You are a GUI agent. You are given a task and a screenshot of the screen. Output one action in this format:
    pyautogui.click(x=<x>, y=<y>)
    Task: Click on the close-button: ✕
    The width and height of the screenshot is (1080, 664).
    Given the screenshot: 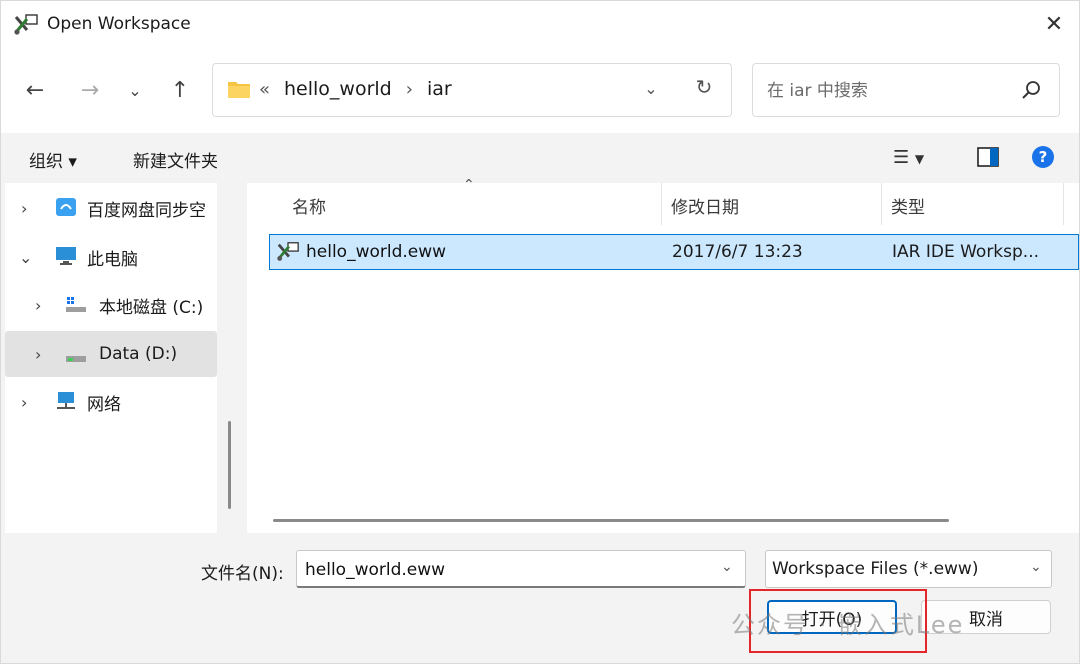 What is the action you would take?
    pyautogui.click(x=1054, y=24)
    